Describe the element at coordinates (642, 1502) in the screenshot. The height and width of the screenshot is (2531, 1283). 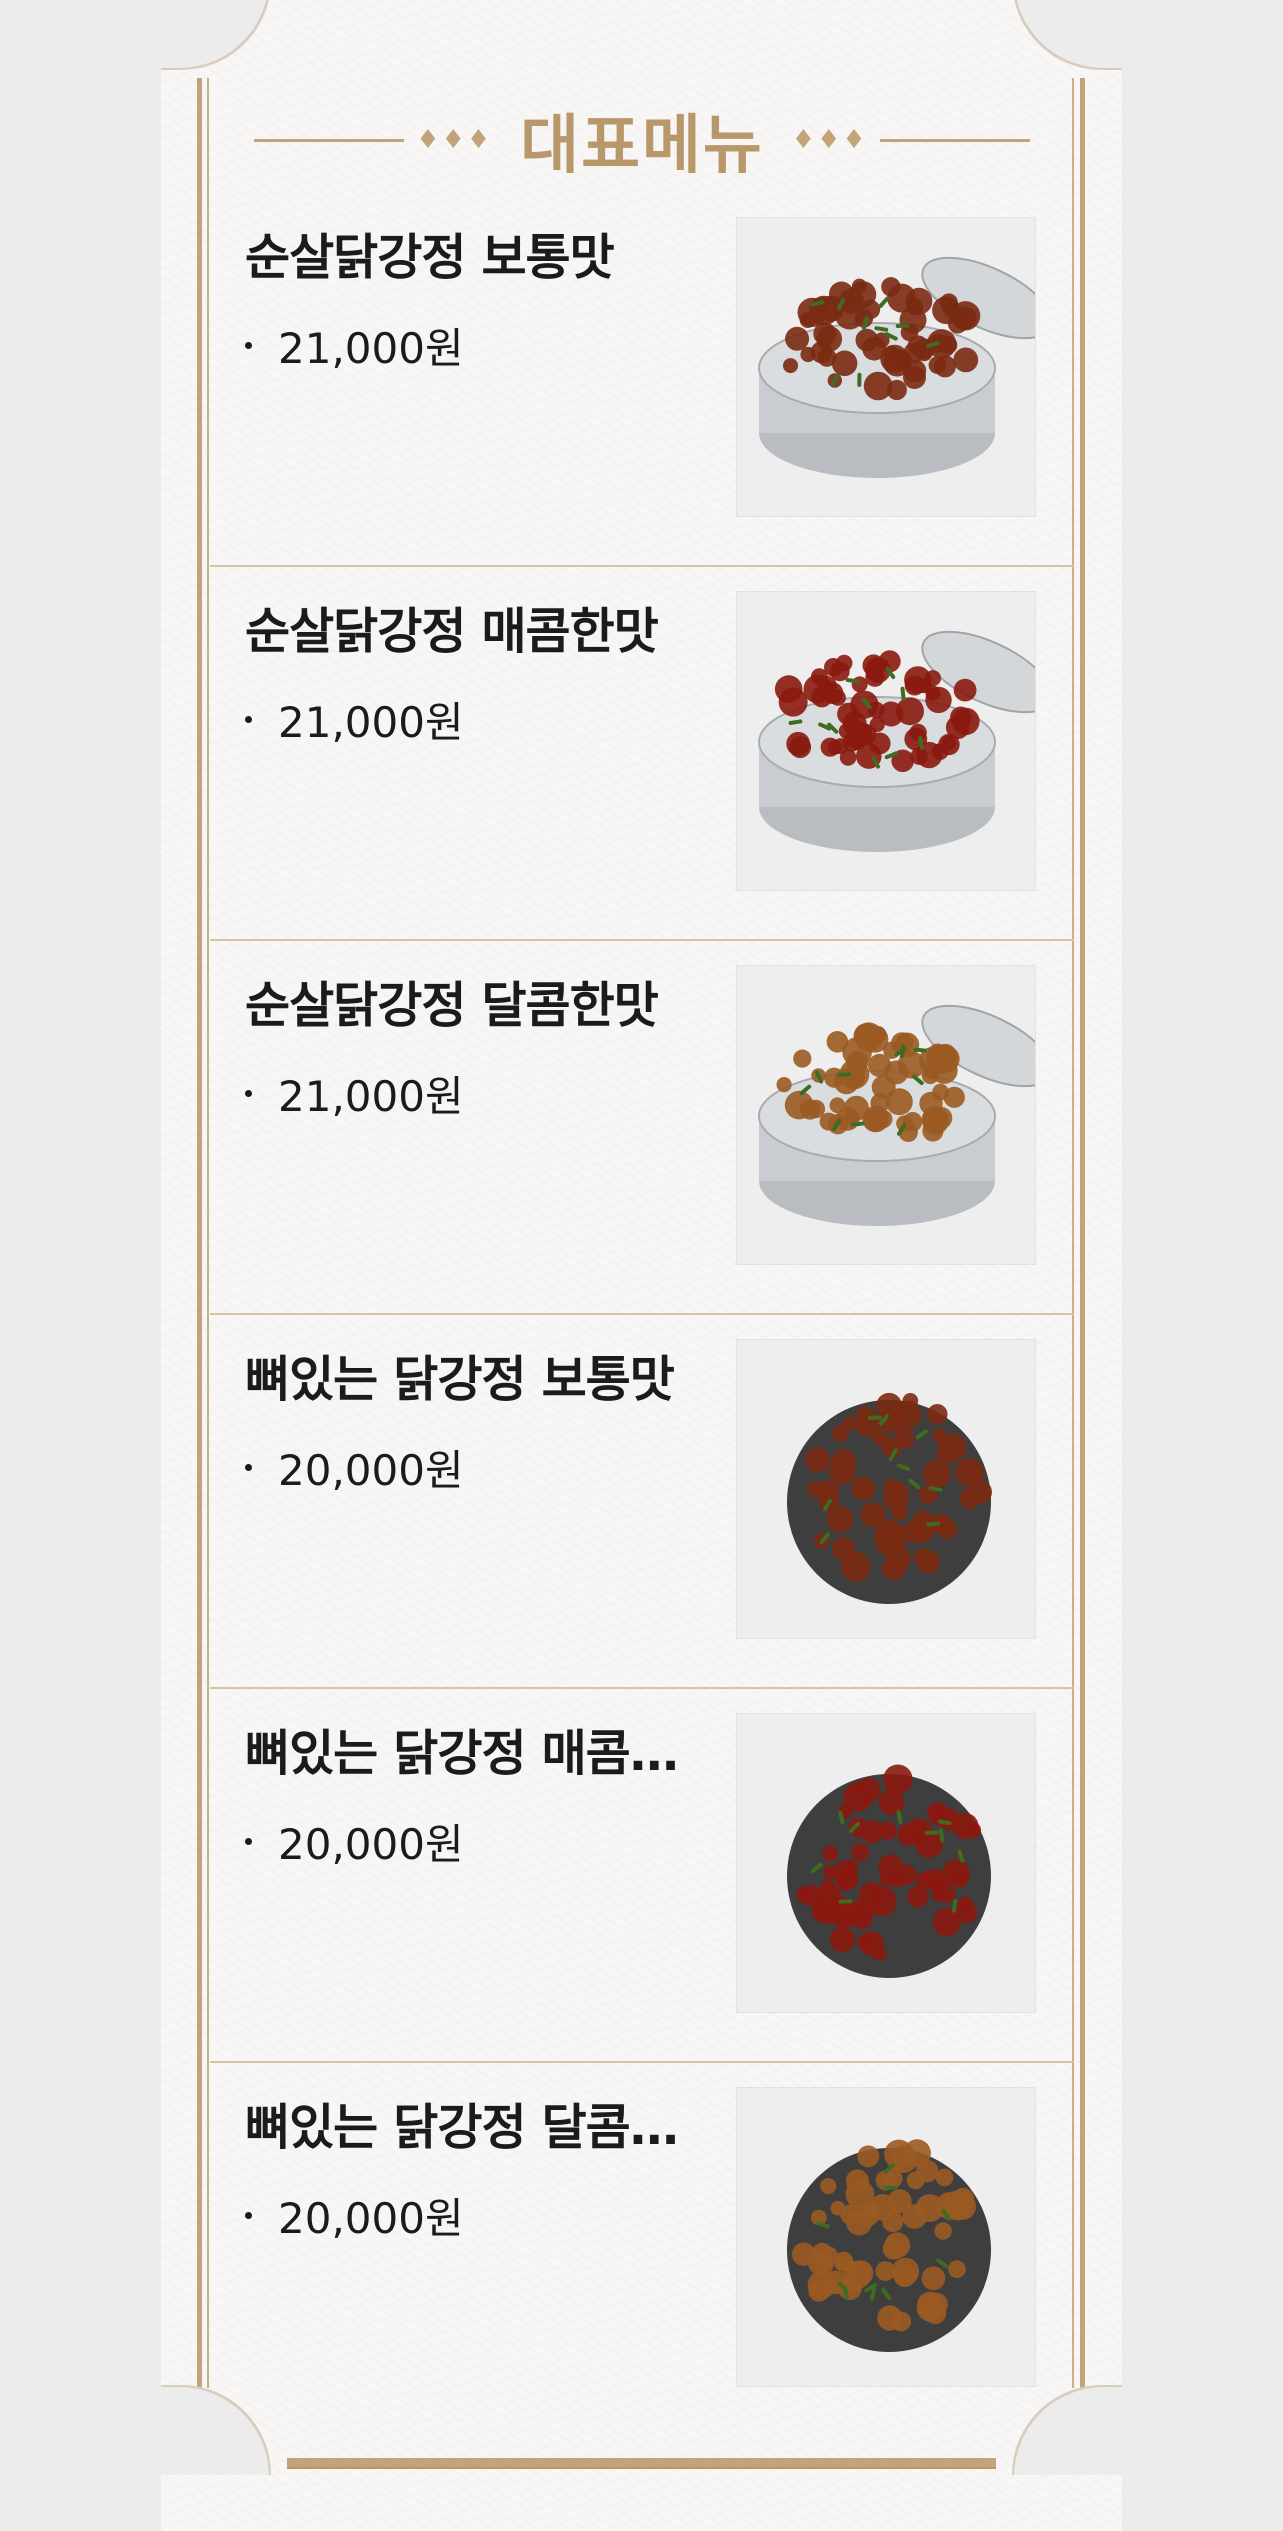
I see `menu-item: 뼈있는 닭강정 보통맛 20,000원` at that location.